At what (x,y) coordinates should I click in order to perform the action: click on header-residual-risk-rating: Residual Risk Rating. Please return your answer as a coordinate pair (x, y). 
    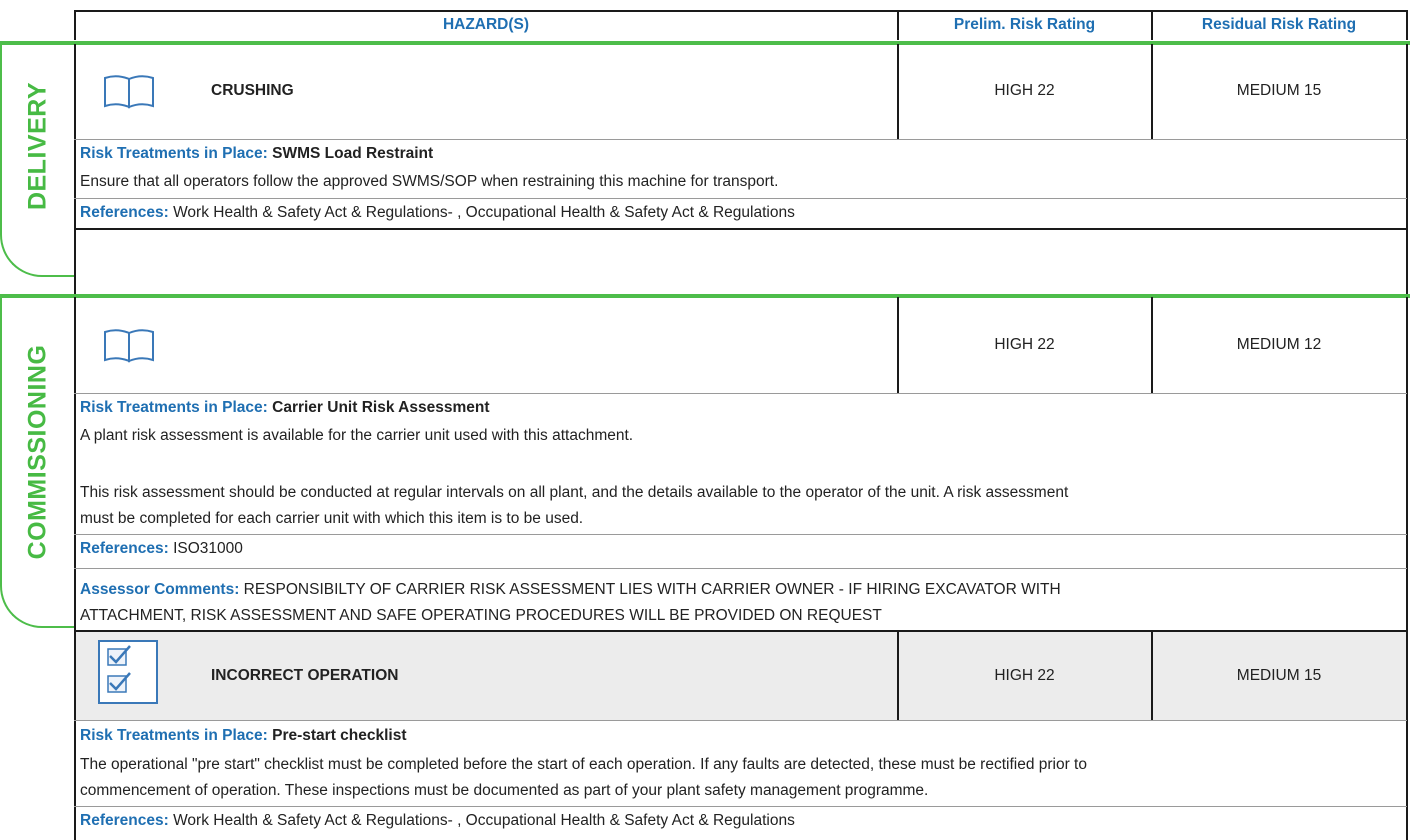
    Looking at the image, I should click on (1279, 24).